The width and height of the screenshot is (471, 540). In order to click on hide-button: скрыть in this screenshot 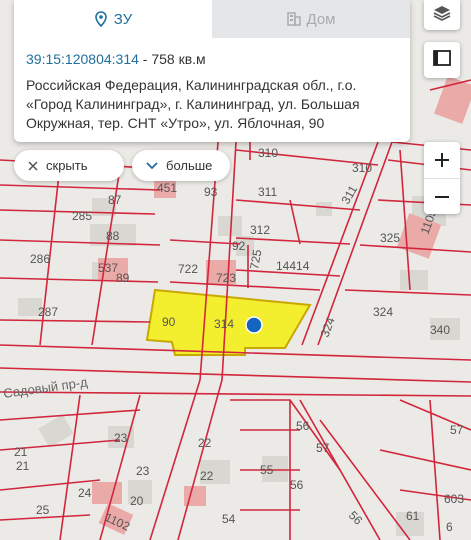, I will do `click(69, 165)`.